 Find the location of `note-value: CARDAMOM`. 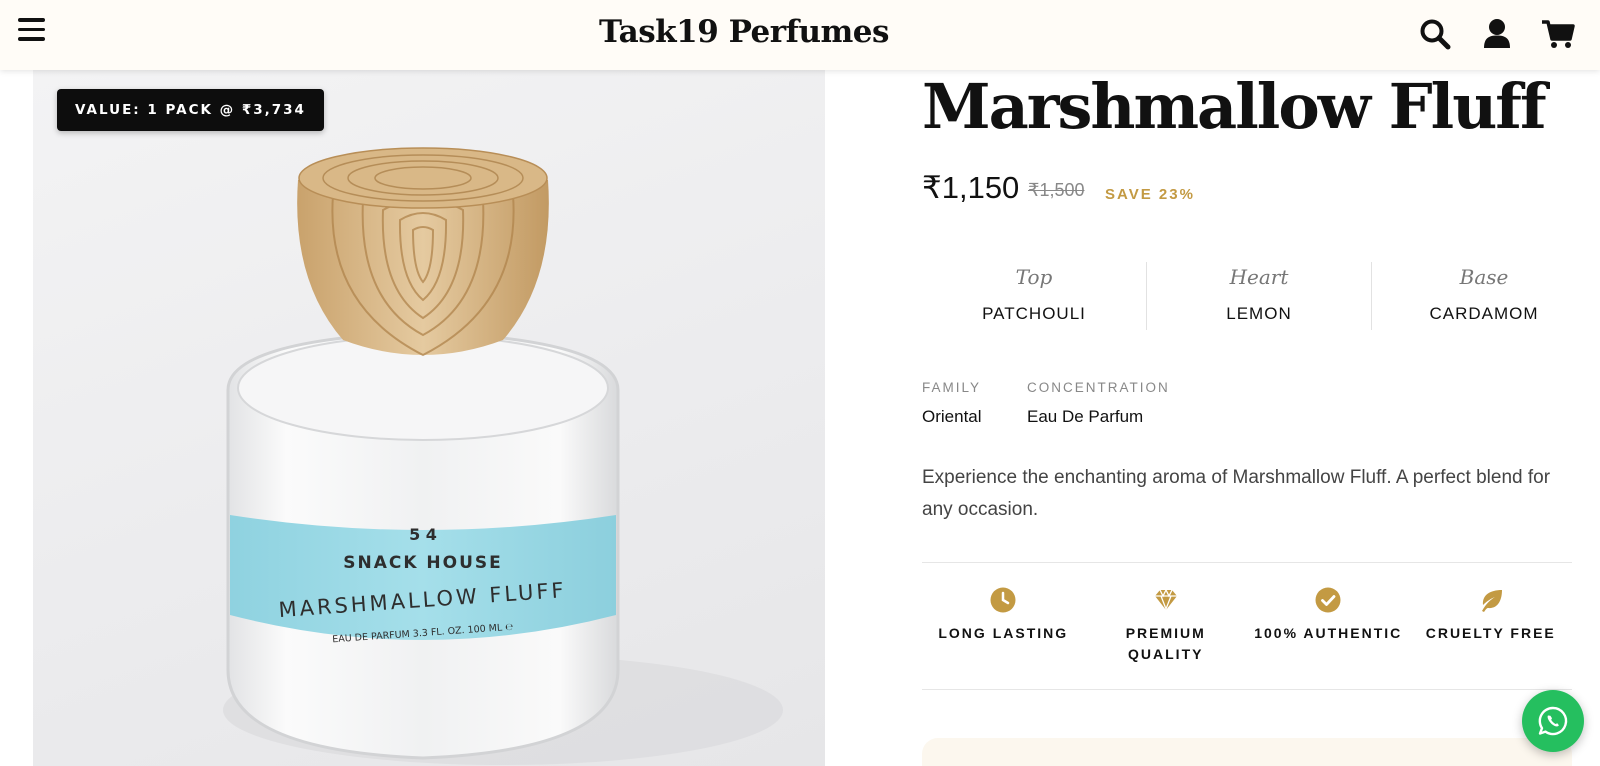

note-value: CARDAMOM is located at coordinates (1484, 313).